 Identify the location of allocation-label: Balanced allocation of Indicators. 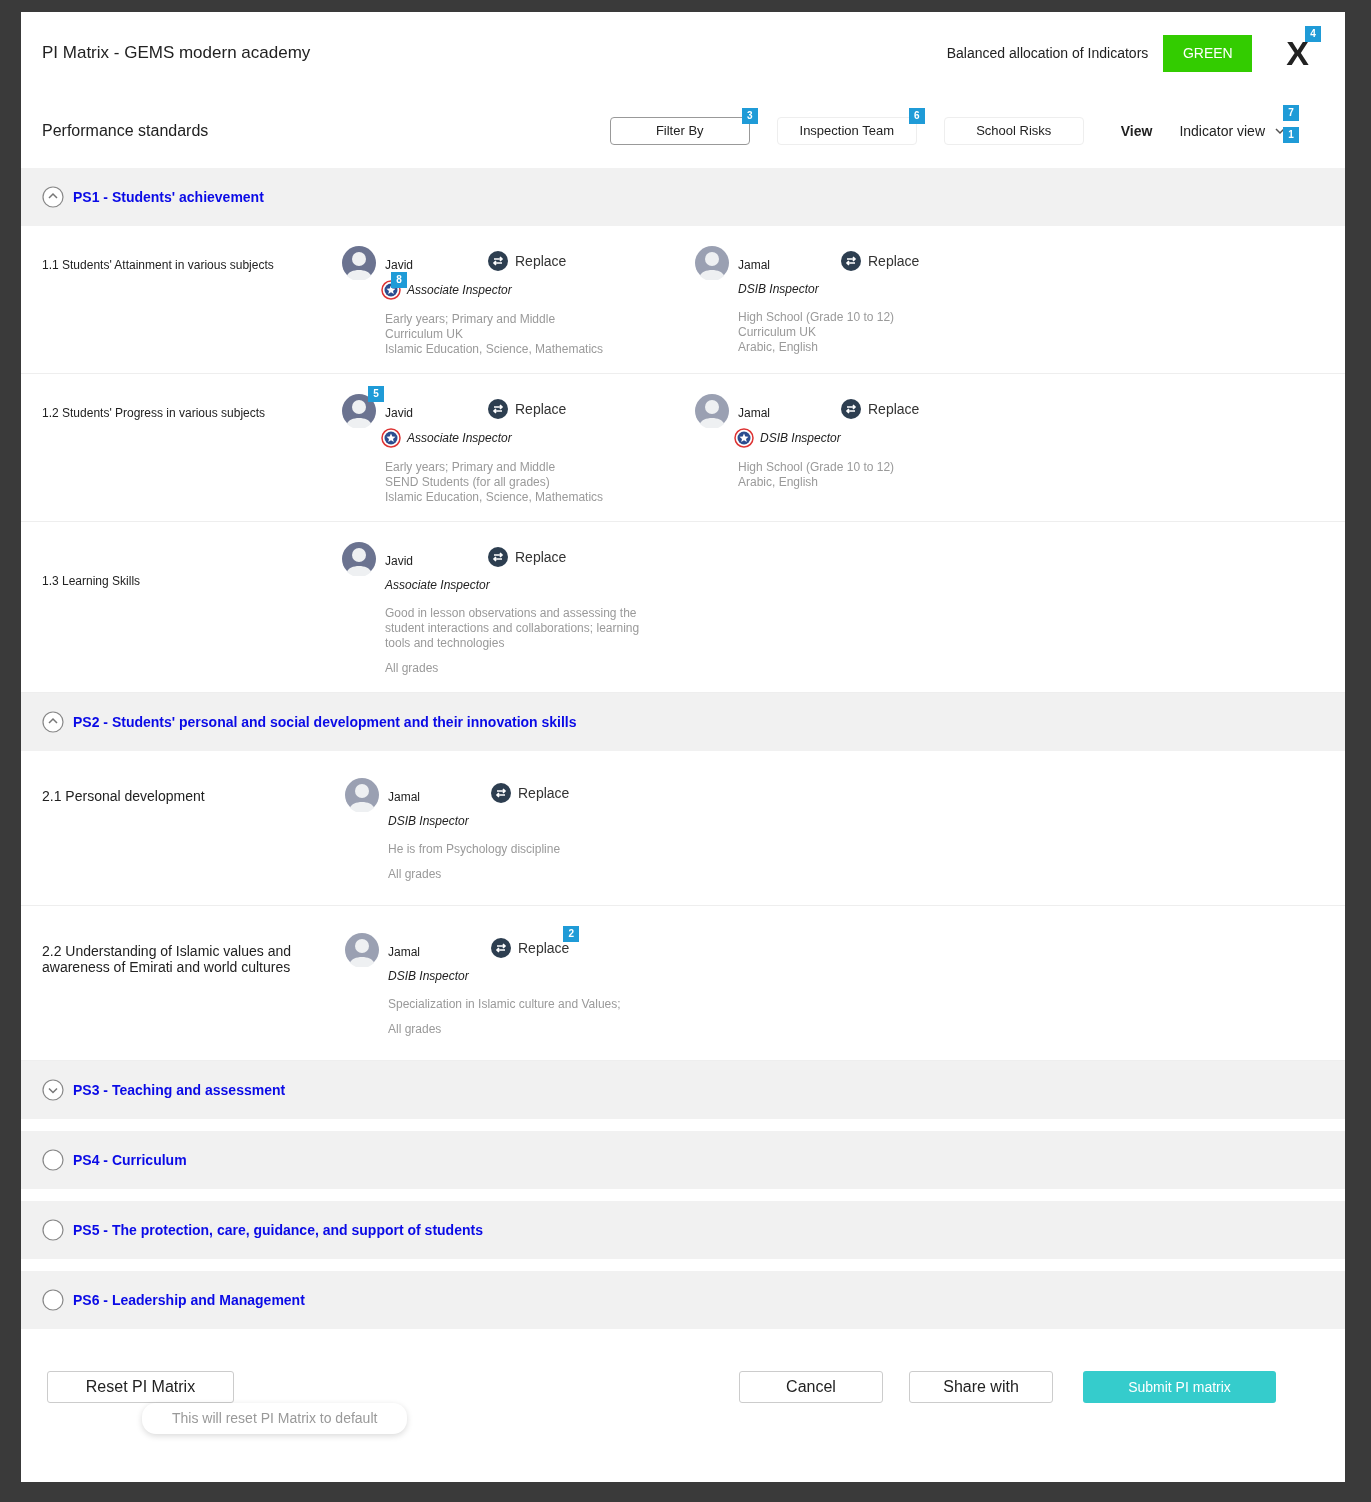
(1047, 53).